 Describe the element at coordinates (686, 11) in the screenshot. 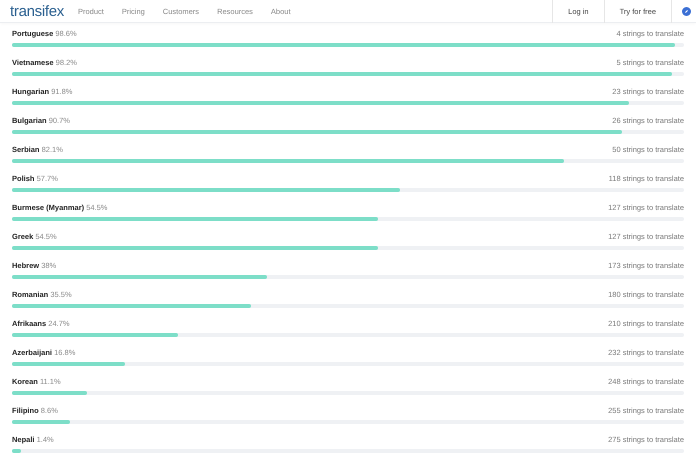

I see `compass-icon` at that location.